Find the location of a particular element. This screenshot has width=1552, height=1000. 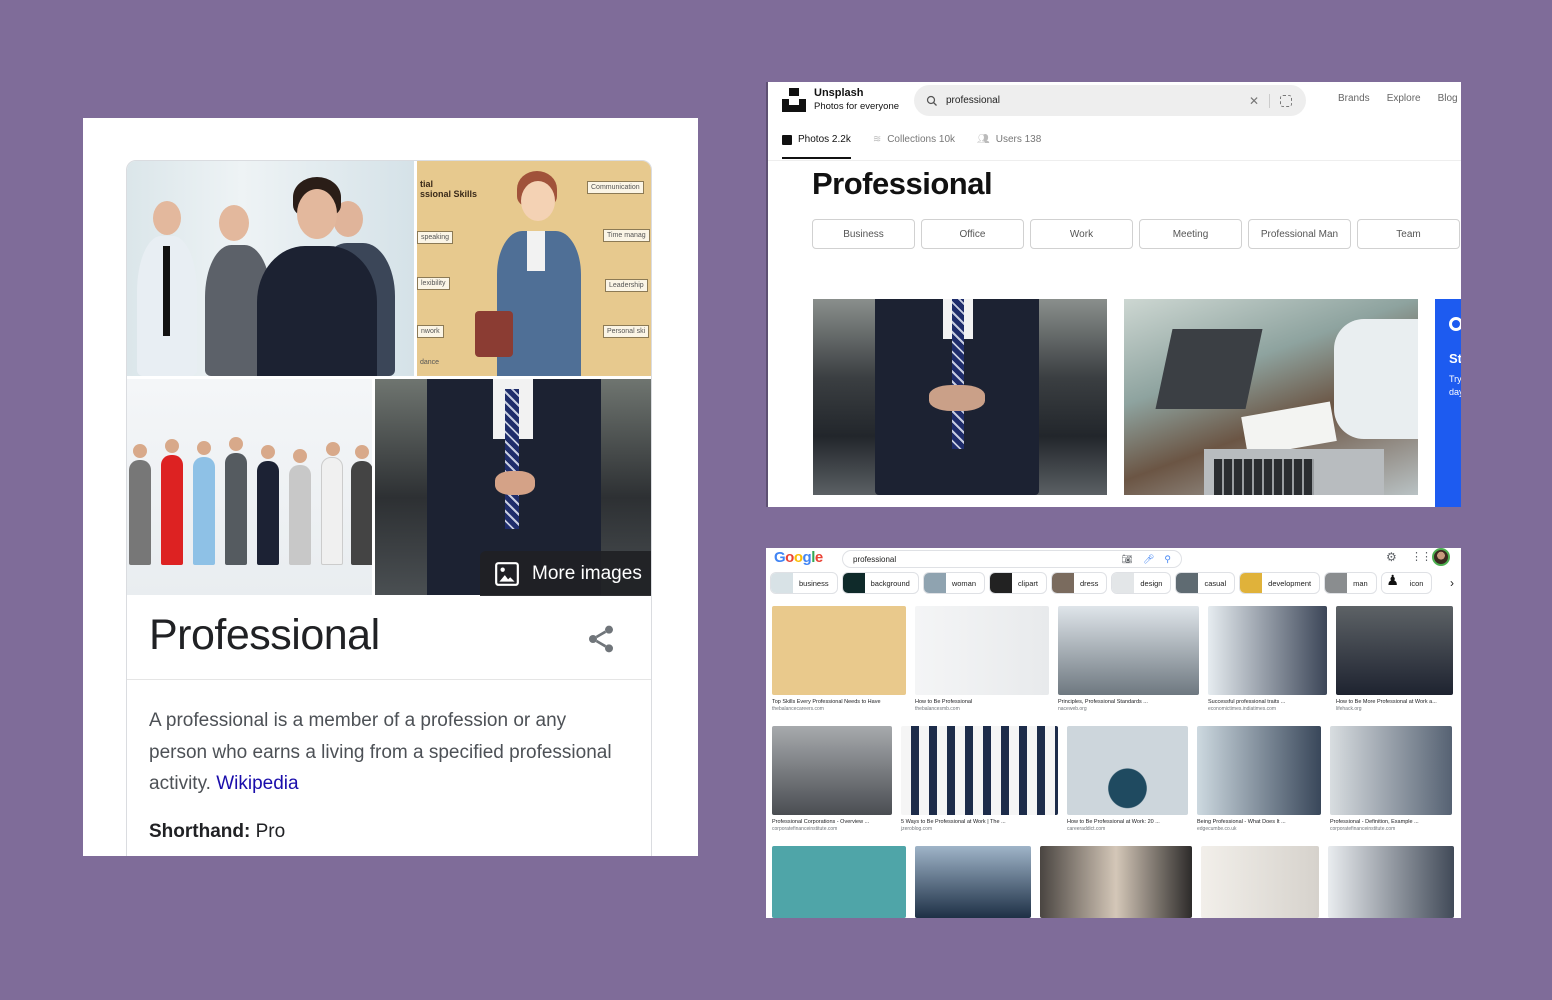

tab-label: Users 138 is located at coordinates (1018, 139).